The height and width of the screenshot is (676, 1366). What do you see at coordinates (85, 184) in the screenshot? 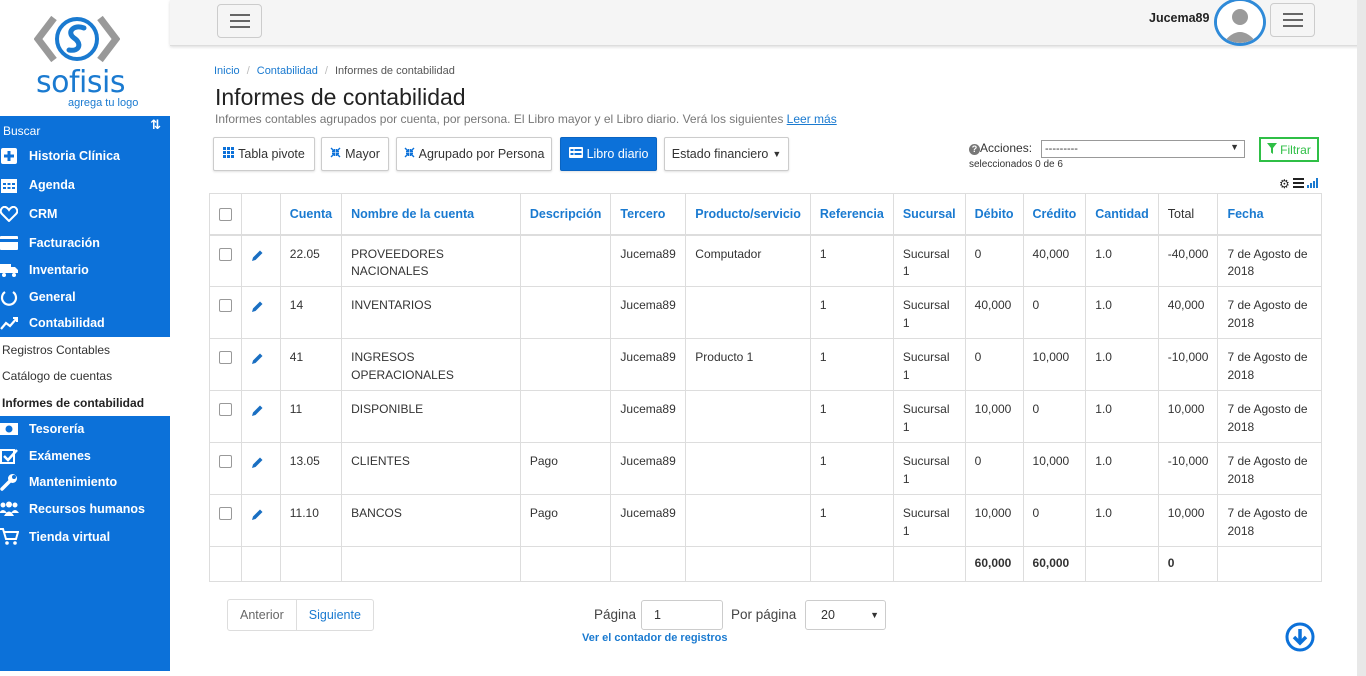
I see `sidebar-item-agenda: Agenda` at bounding box center [85, 184].